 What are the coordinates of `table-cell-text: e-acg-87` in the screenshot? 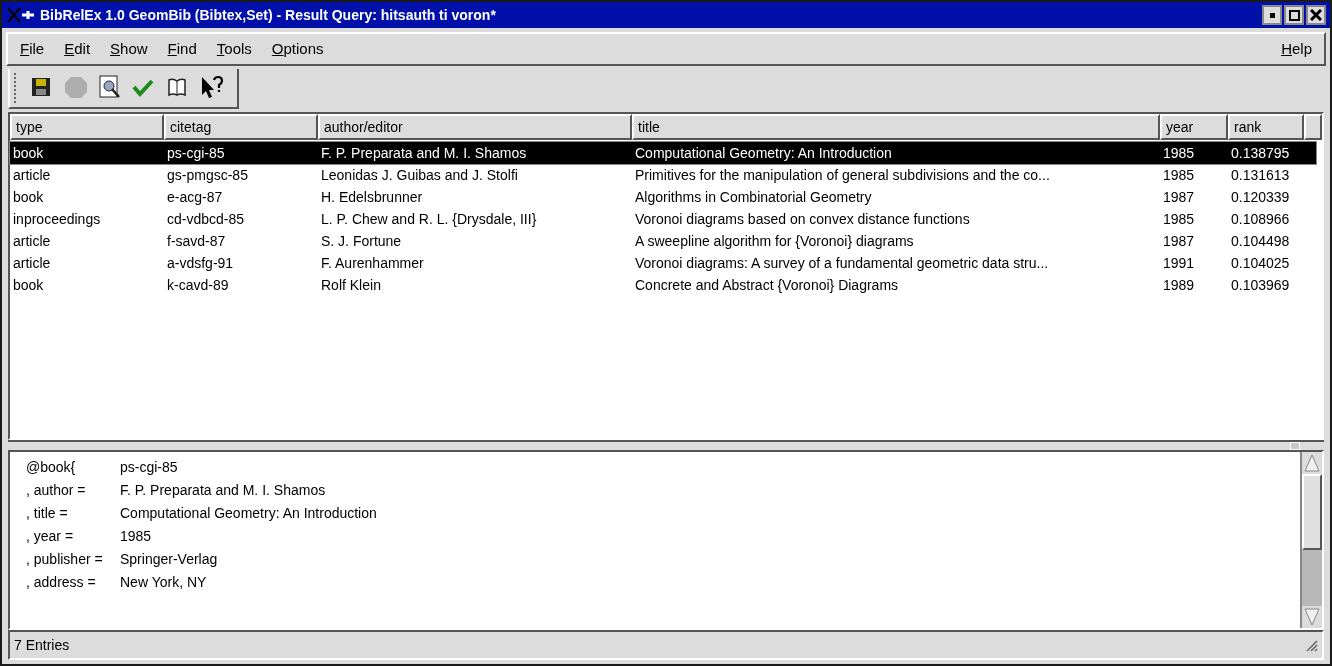 It's located at (195, 197).